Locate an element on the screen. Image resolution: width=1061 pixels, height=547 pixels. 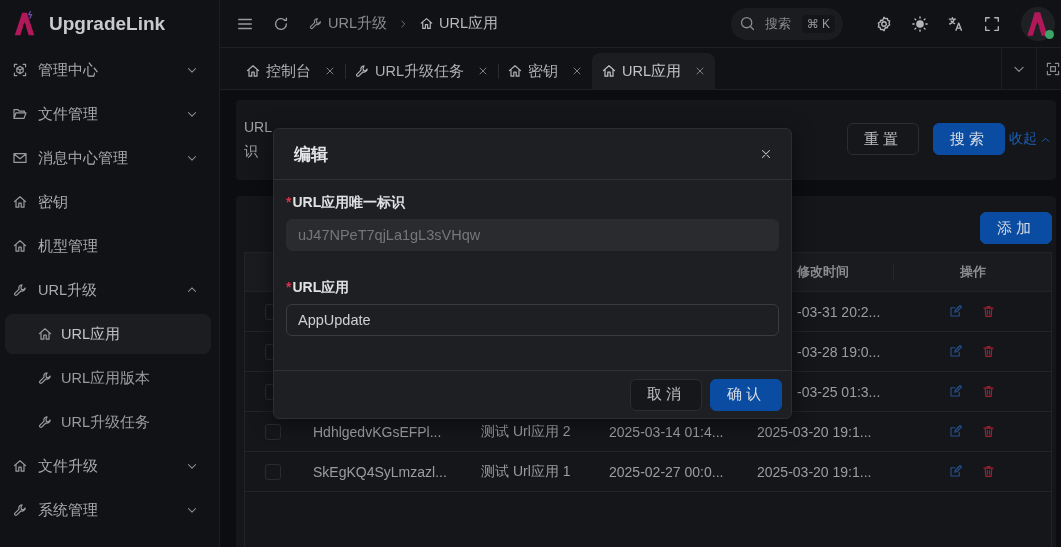
table-cell: 测试 Url应用 1 is located at coordinates (526, 470).